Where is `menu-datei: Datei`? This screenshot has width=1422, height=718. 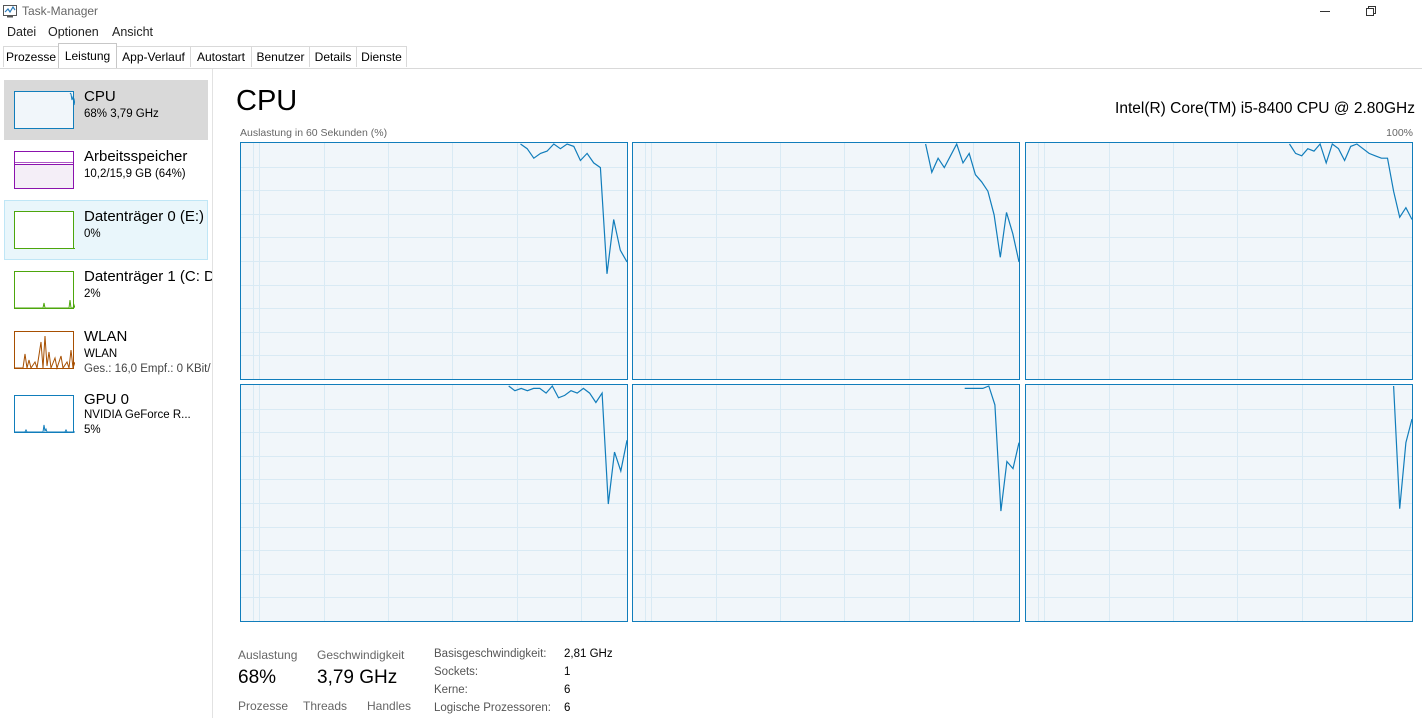 menu-datei: Datei is located at coordinates (21, 32).